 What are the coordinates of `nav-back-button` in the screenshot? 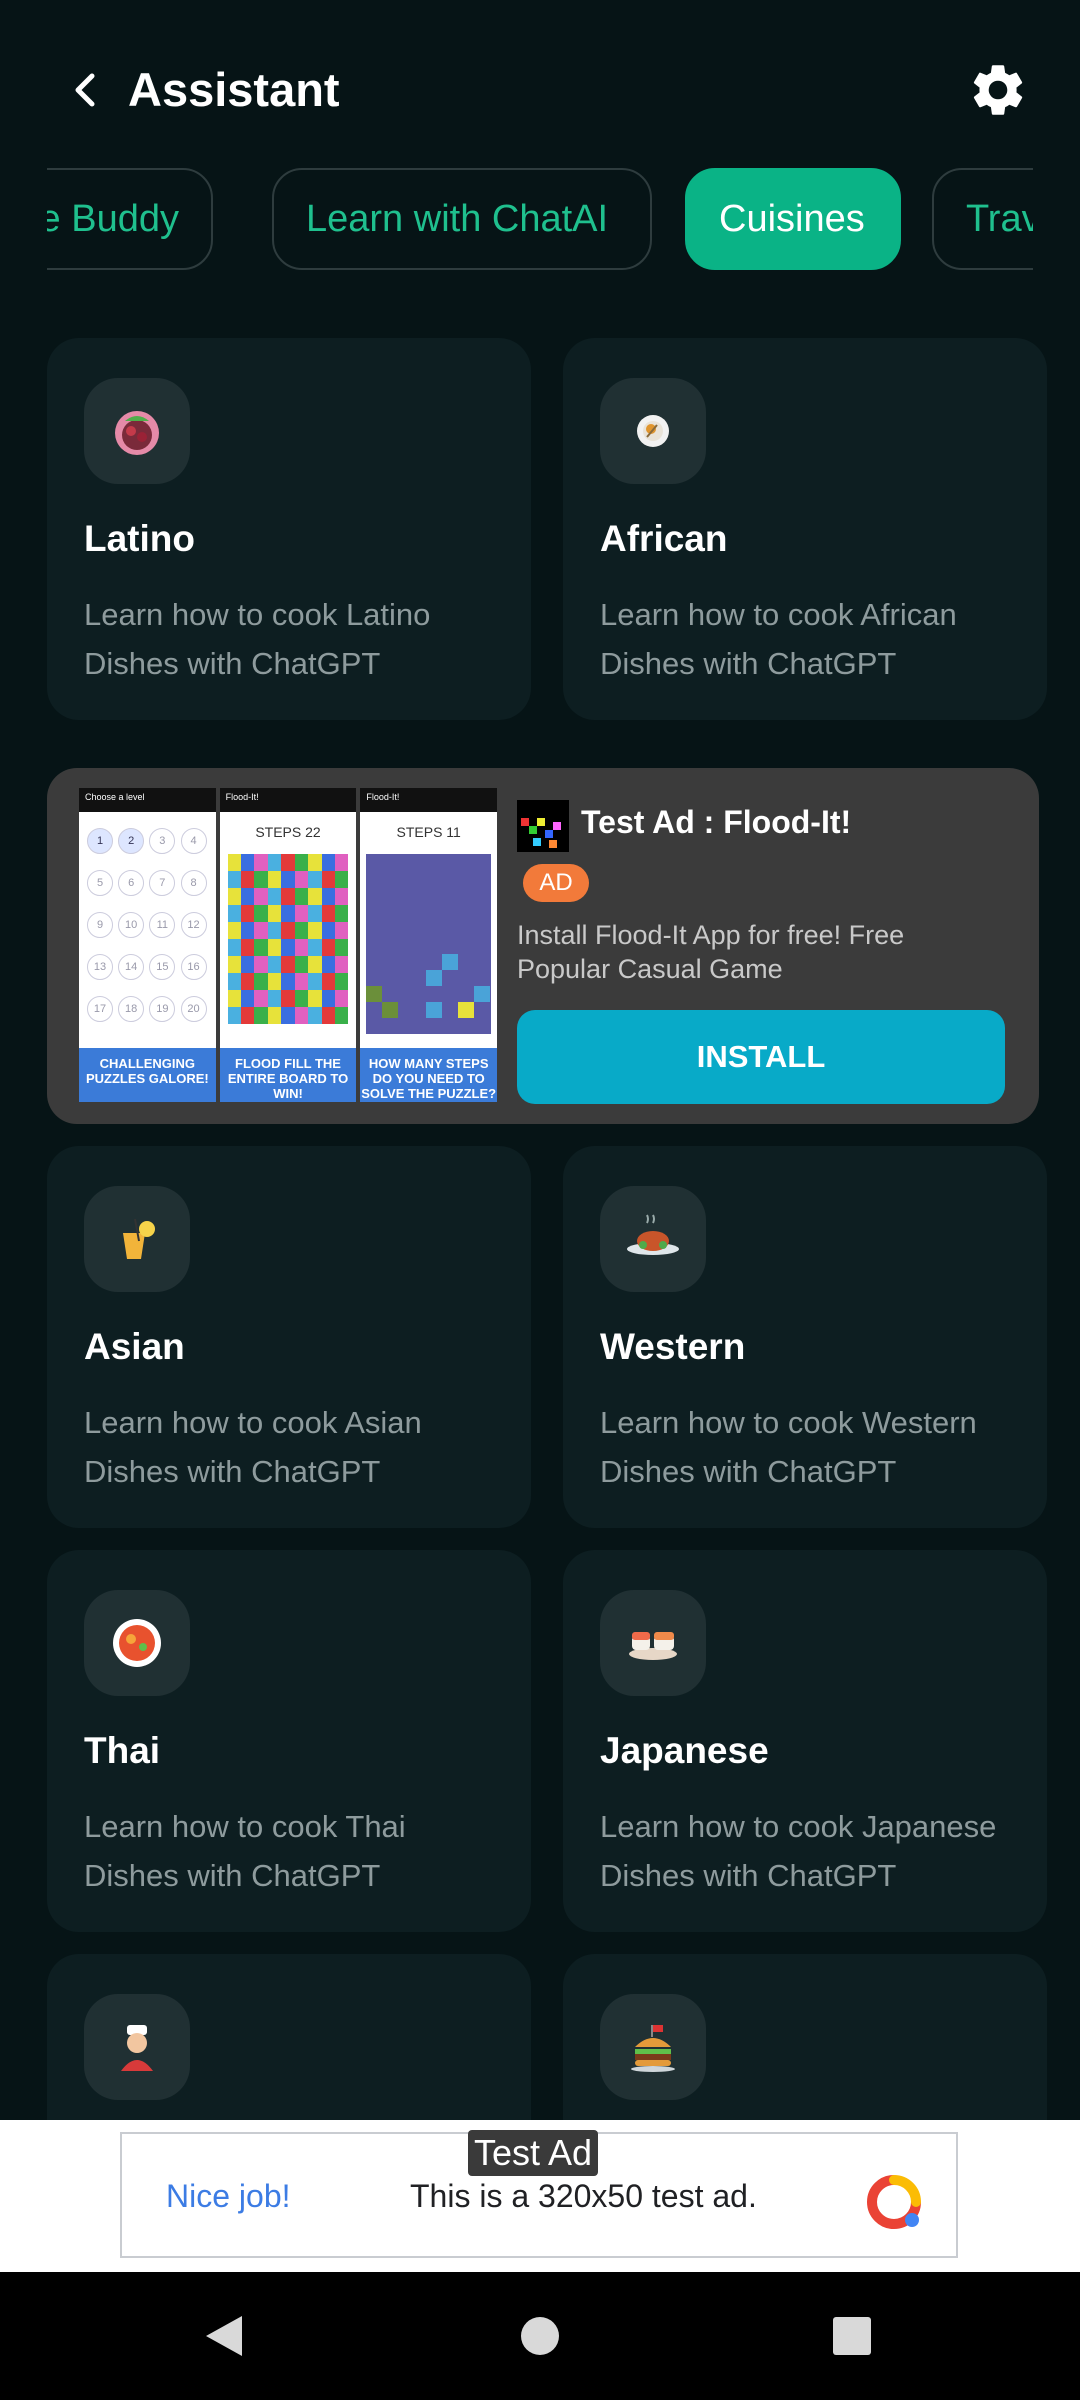 It's located at (224, 2336).